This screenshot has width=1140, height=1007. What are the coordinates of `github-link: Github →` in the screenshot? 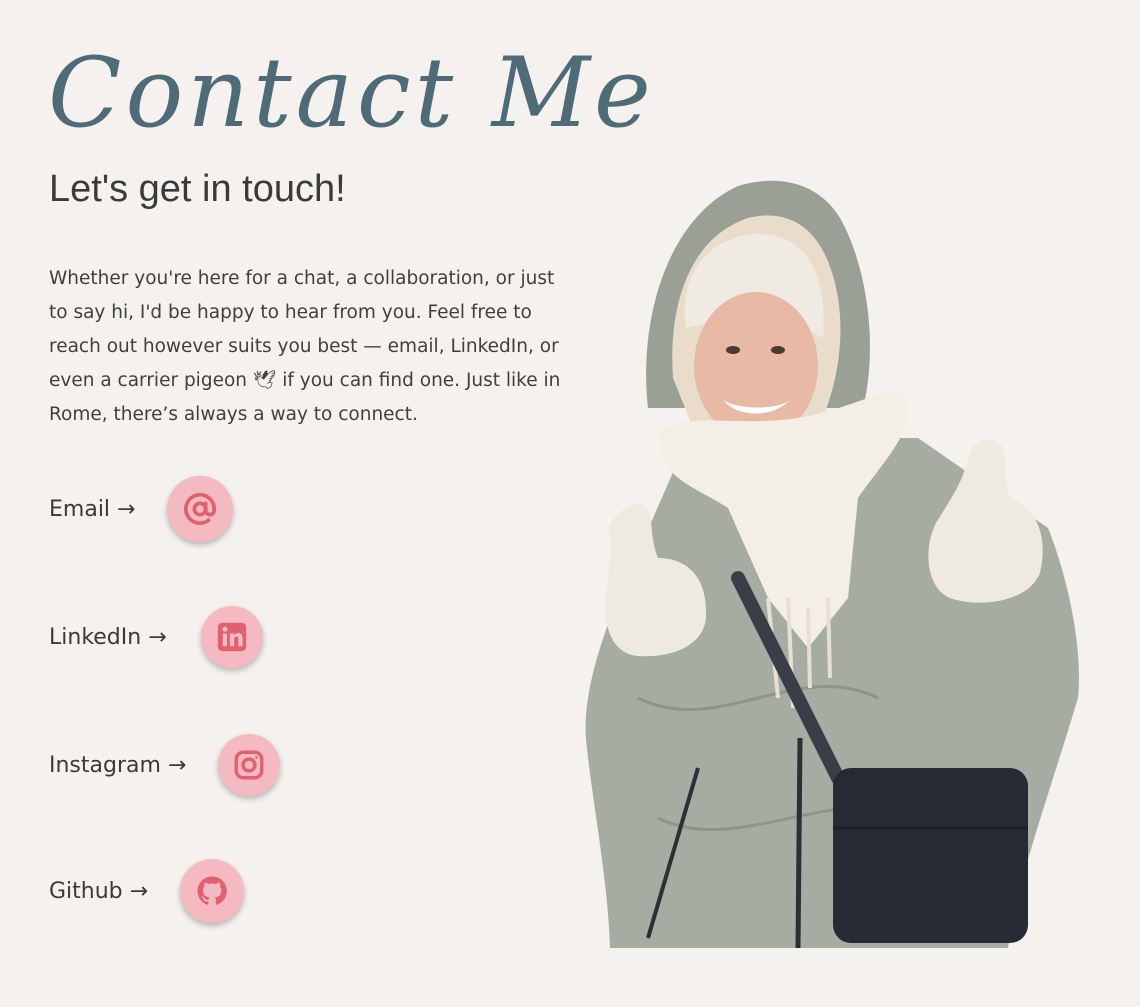 It's located at (147, 891).